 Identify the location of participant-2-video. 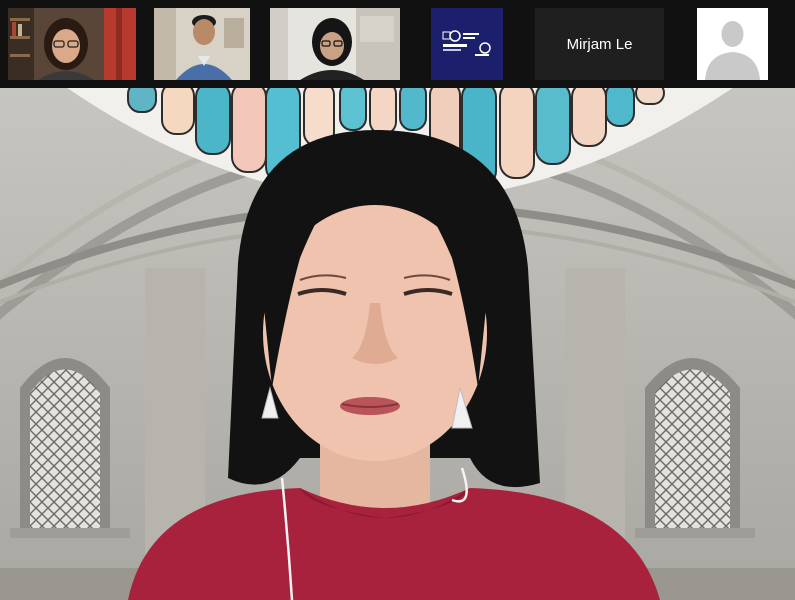
(202, 44).